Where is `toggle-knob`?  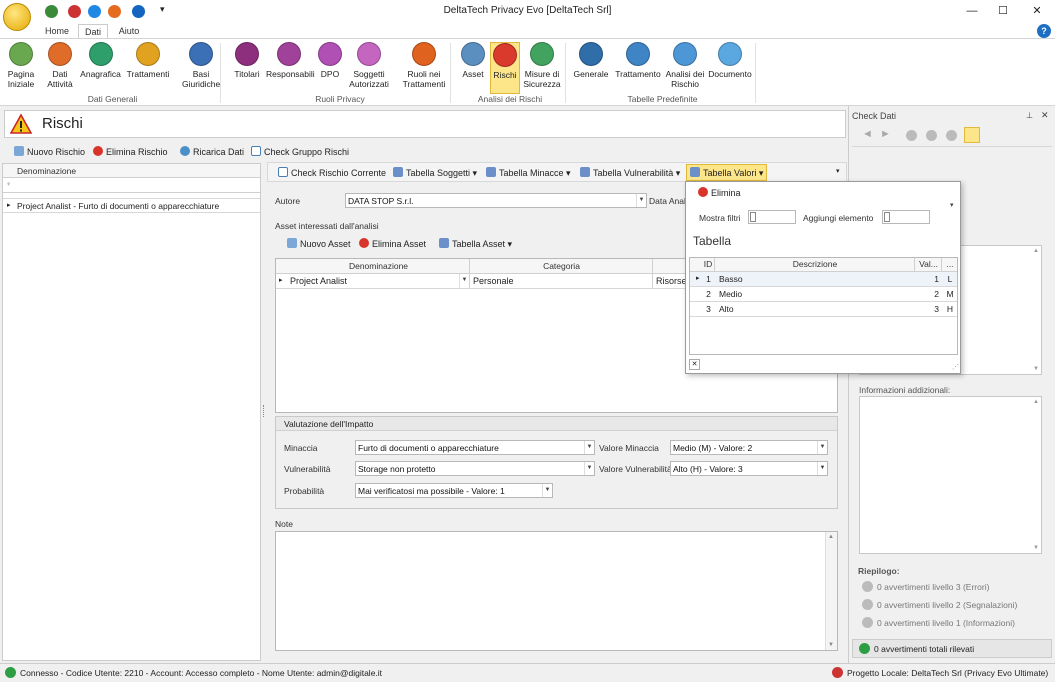
toggle-knob is located at coordinates (753, 217).